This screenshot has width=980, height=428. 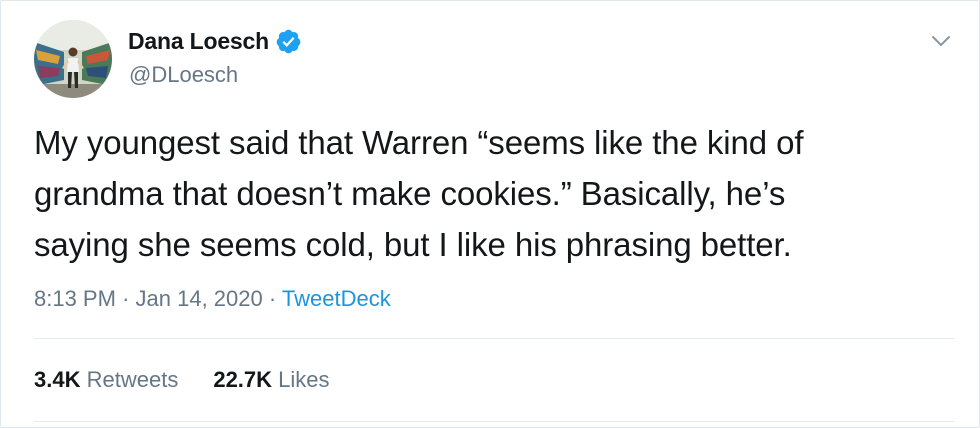 I want to click on retweets-count: 3.4K, so click(x=57, y=379).